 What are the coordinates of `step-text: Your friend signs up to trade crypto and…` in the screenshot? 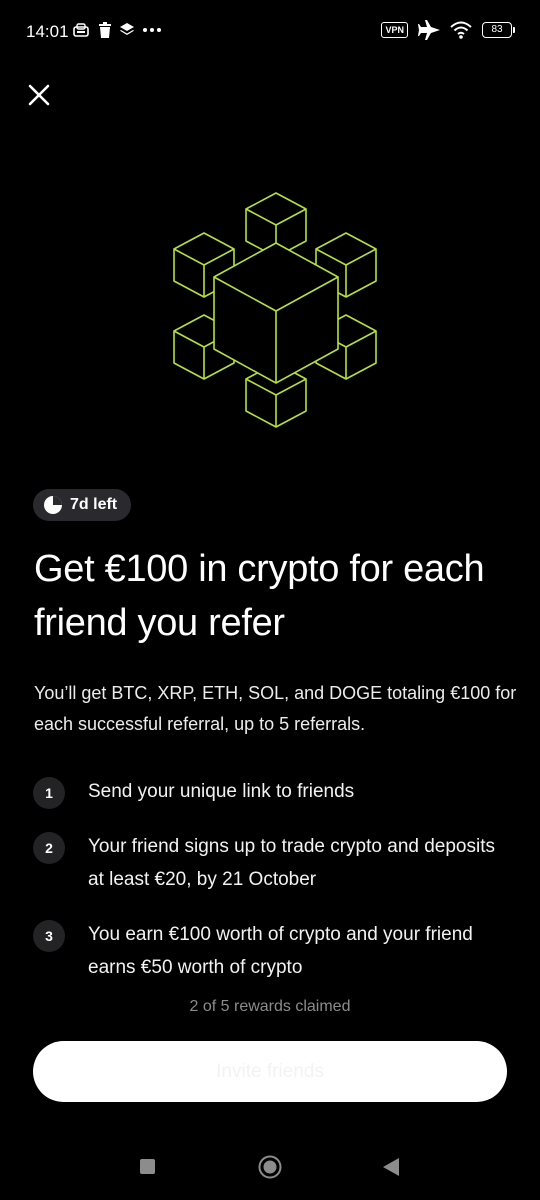 It's located at (291, 863).